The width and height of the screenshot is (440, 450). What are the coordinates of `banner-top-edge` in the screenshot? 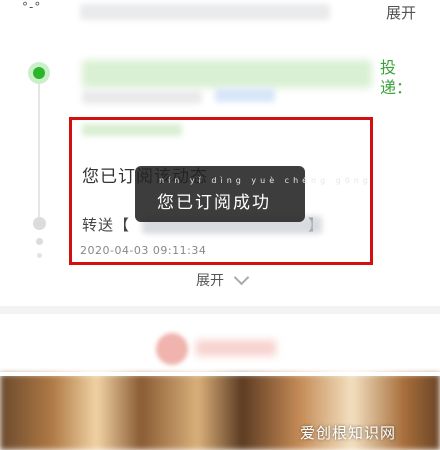 It's located at (220, 374).